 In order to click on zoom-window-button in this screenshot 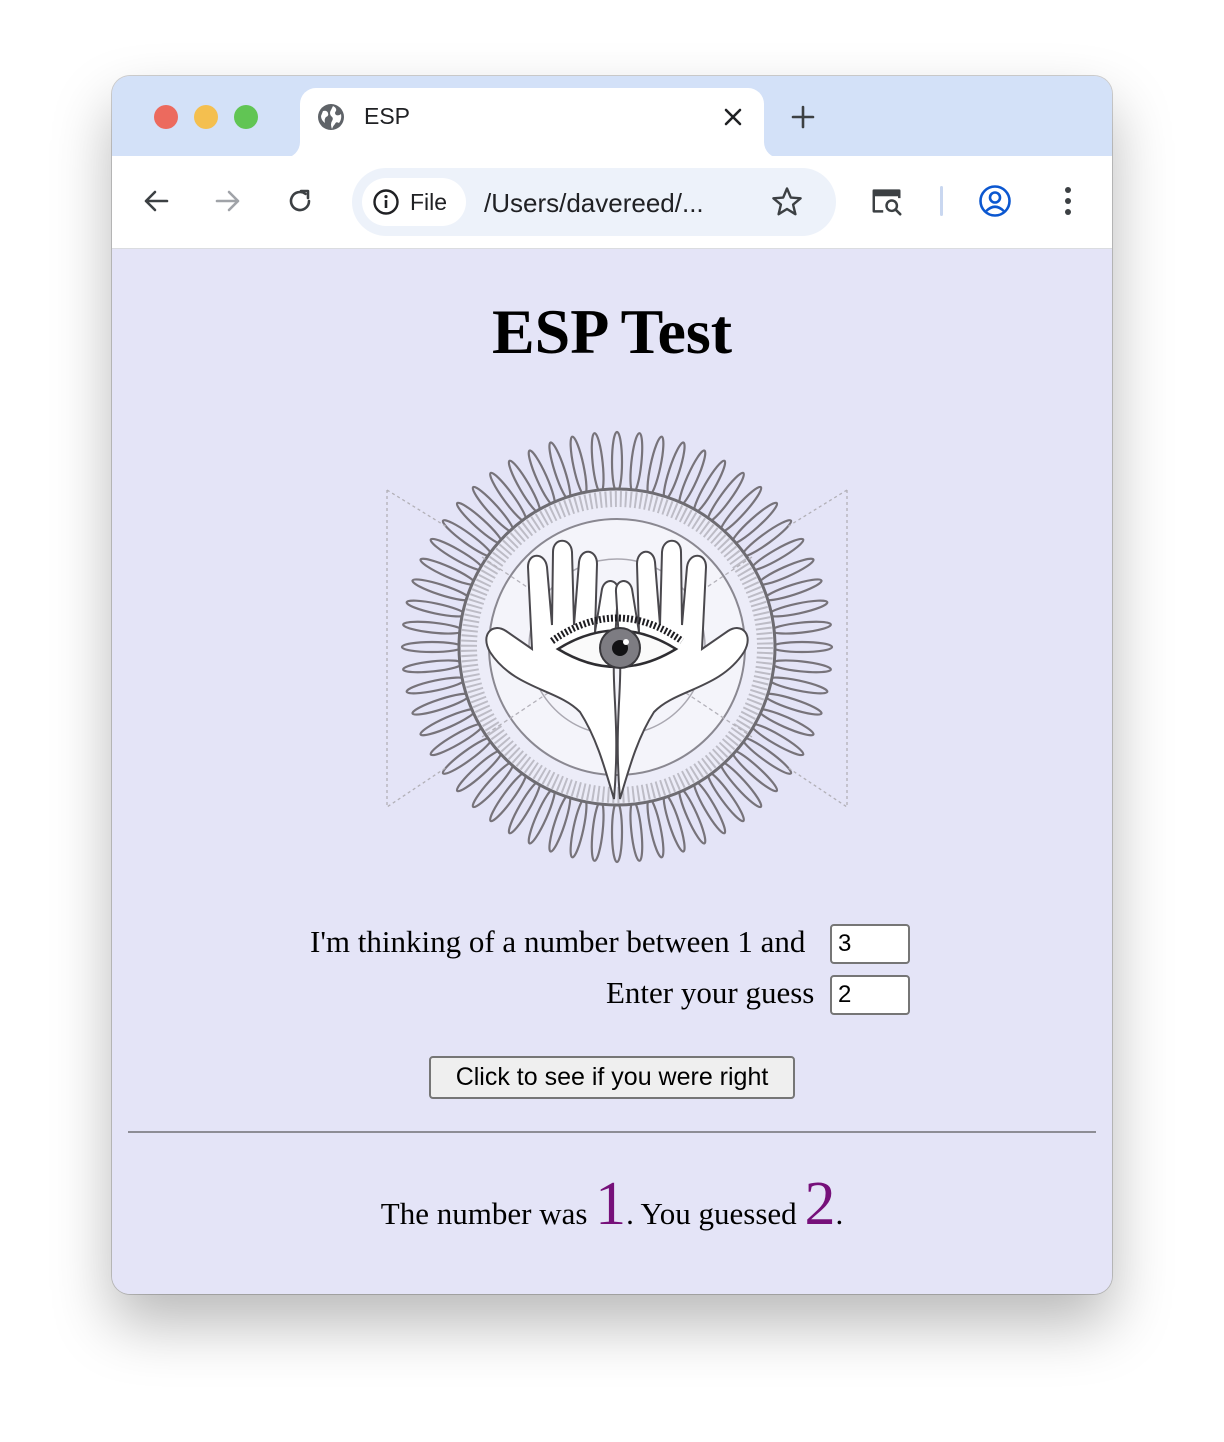, I will do `click(246, 117)`.